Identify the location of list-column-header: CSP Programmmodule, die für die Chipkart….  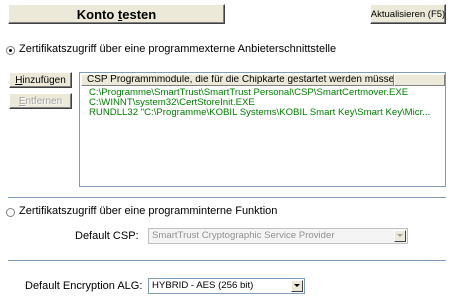
(237, 80).